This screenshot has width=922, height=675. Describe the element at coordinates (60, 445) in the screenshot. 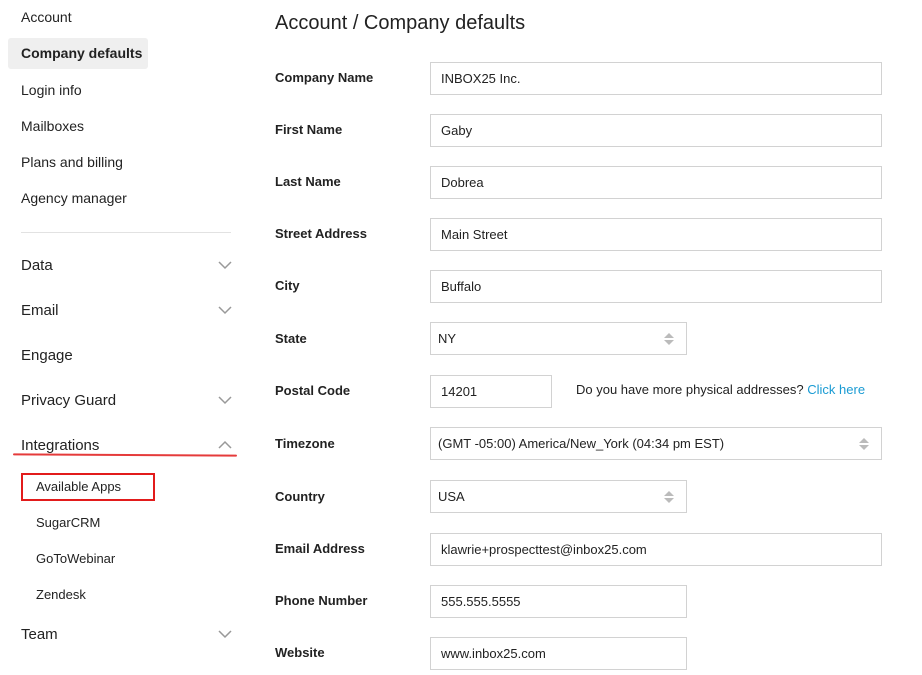

I see `section-label: Integrations` at that location.